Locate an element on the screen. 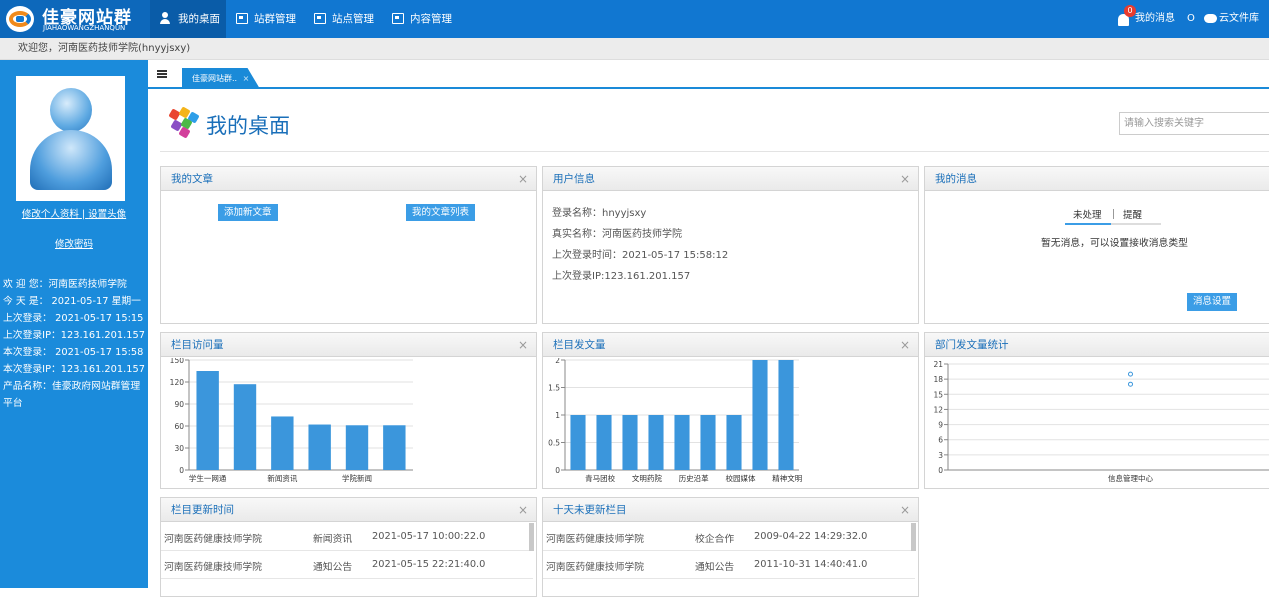  search-input is located at coordinates (1194, 123).